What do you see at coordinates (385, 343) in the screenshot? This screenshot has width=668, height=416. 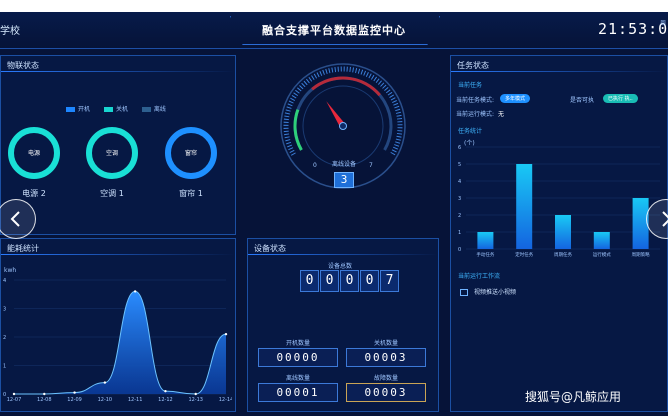 I see `off-count-label: 关机数量` at bounding box center [385, 343].